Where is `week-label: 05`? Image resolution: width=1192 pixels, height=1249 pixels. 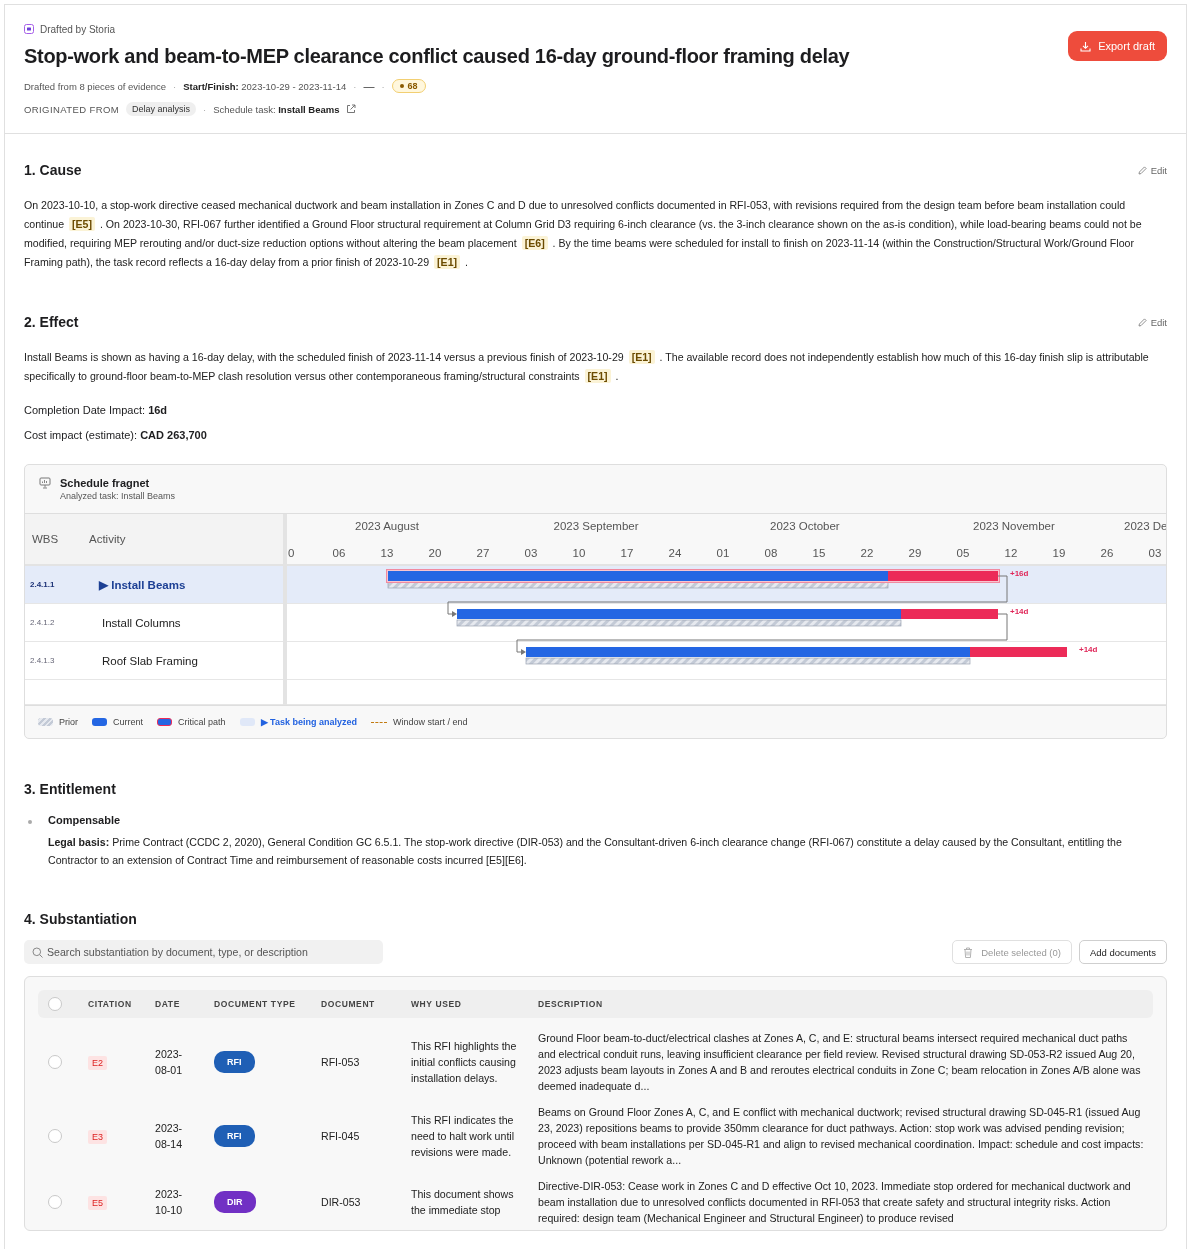
week-label: 05 is located at coordinates (963, 553).